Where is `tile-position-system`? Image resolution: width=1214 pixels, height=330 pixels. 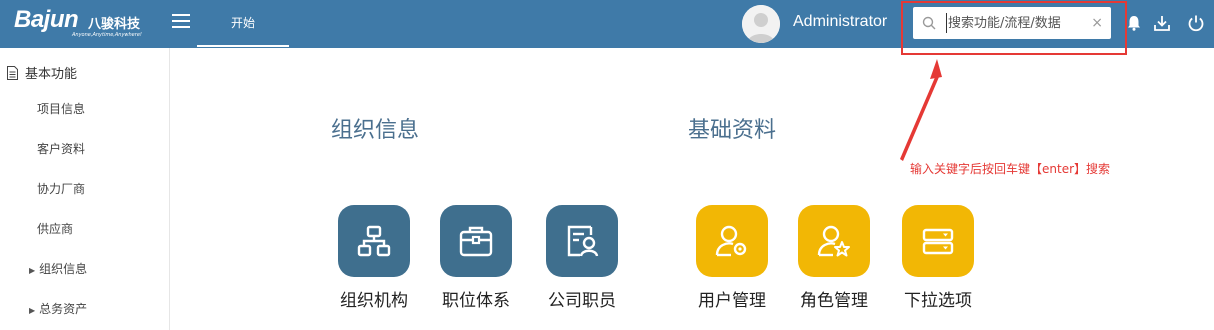 tile-position-system is located at coordinates (476, 241).